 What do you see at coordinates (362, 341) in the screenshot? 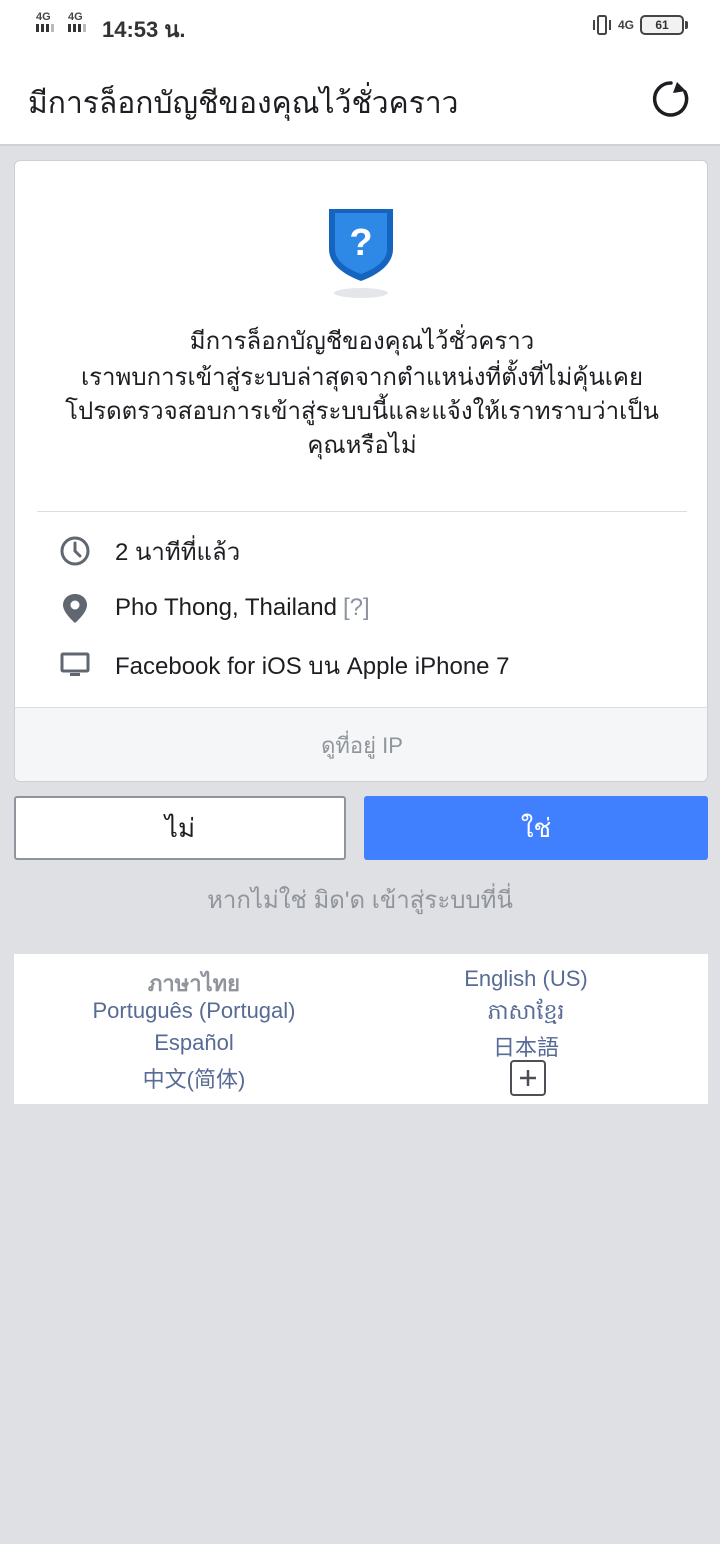
I see `card-heading: มีการล็อกบัญชีของคุณไว้ชั่วคราว` at bounding box center [362, 341].